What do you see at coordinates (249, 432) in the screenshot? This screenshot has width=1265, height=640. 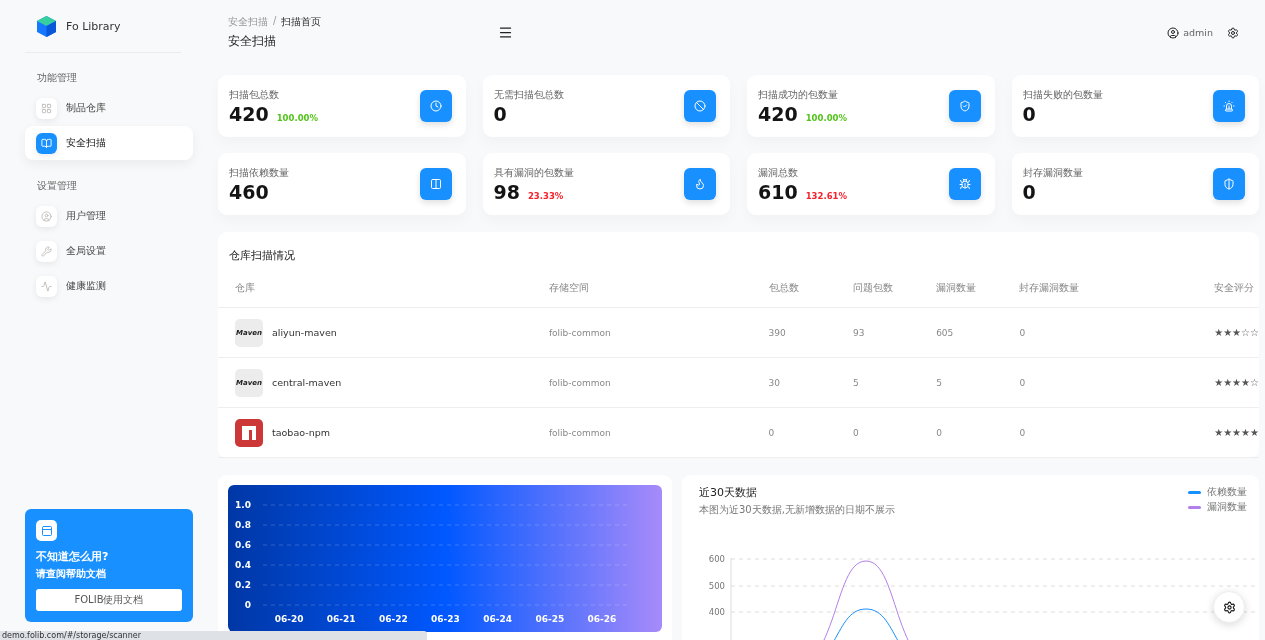 I see `square-bracket-icon` at bounding box center [249, 432].